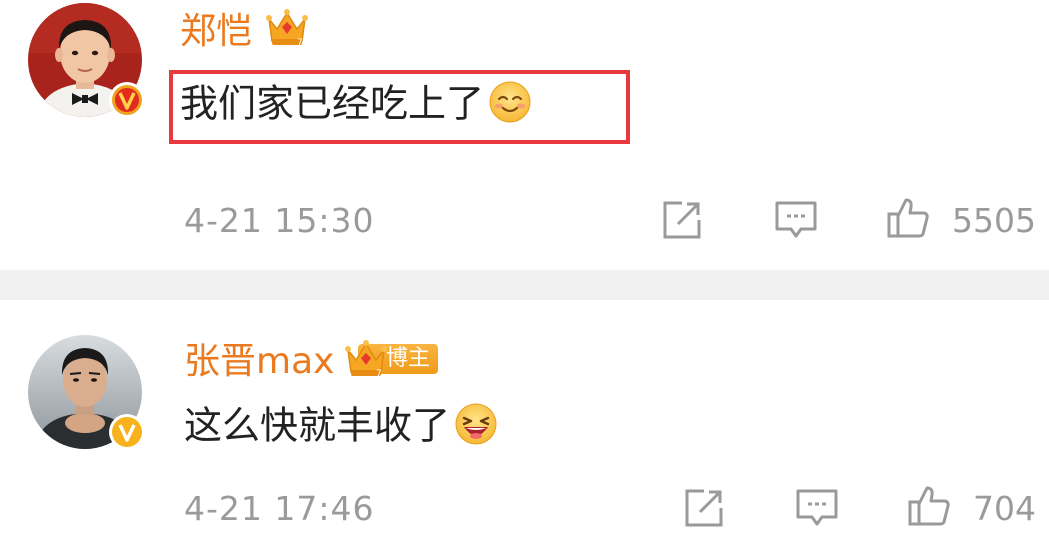 The height and width of the screenshot is (546, 1049). I want to click on divider, so click(524, 285).